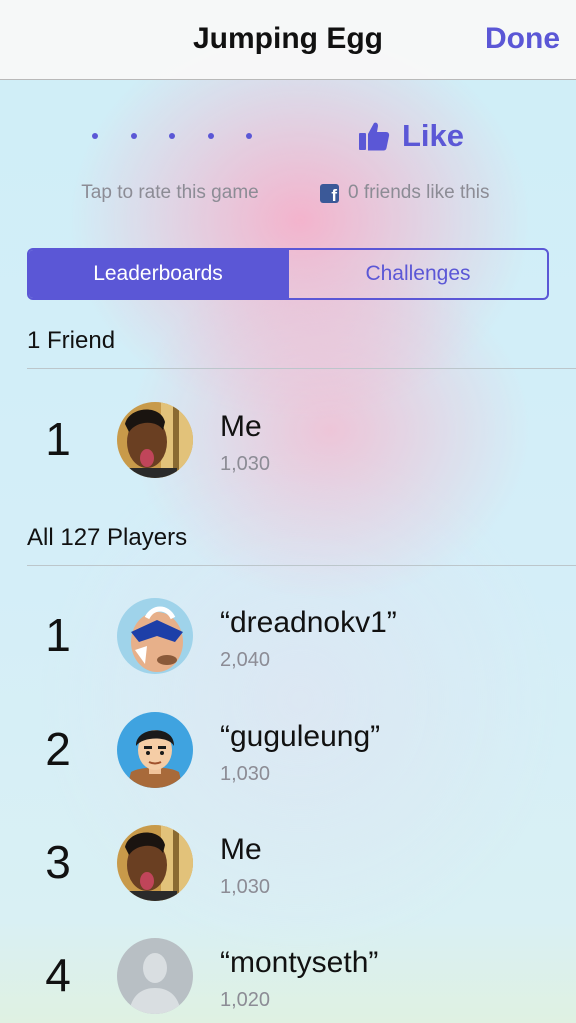 Image resolution: width=576 pixels, height=1023 pixels. What do you see at coordinates (170, 192) in the screenshot?
I see `rating-label: Tap to rate this game` at bounding box center [170, 192].